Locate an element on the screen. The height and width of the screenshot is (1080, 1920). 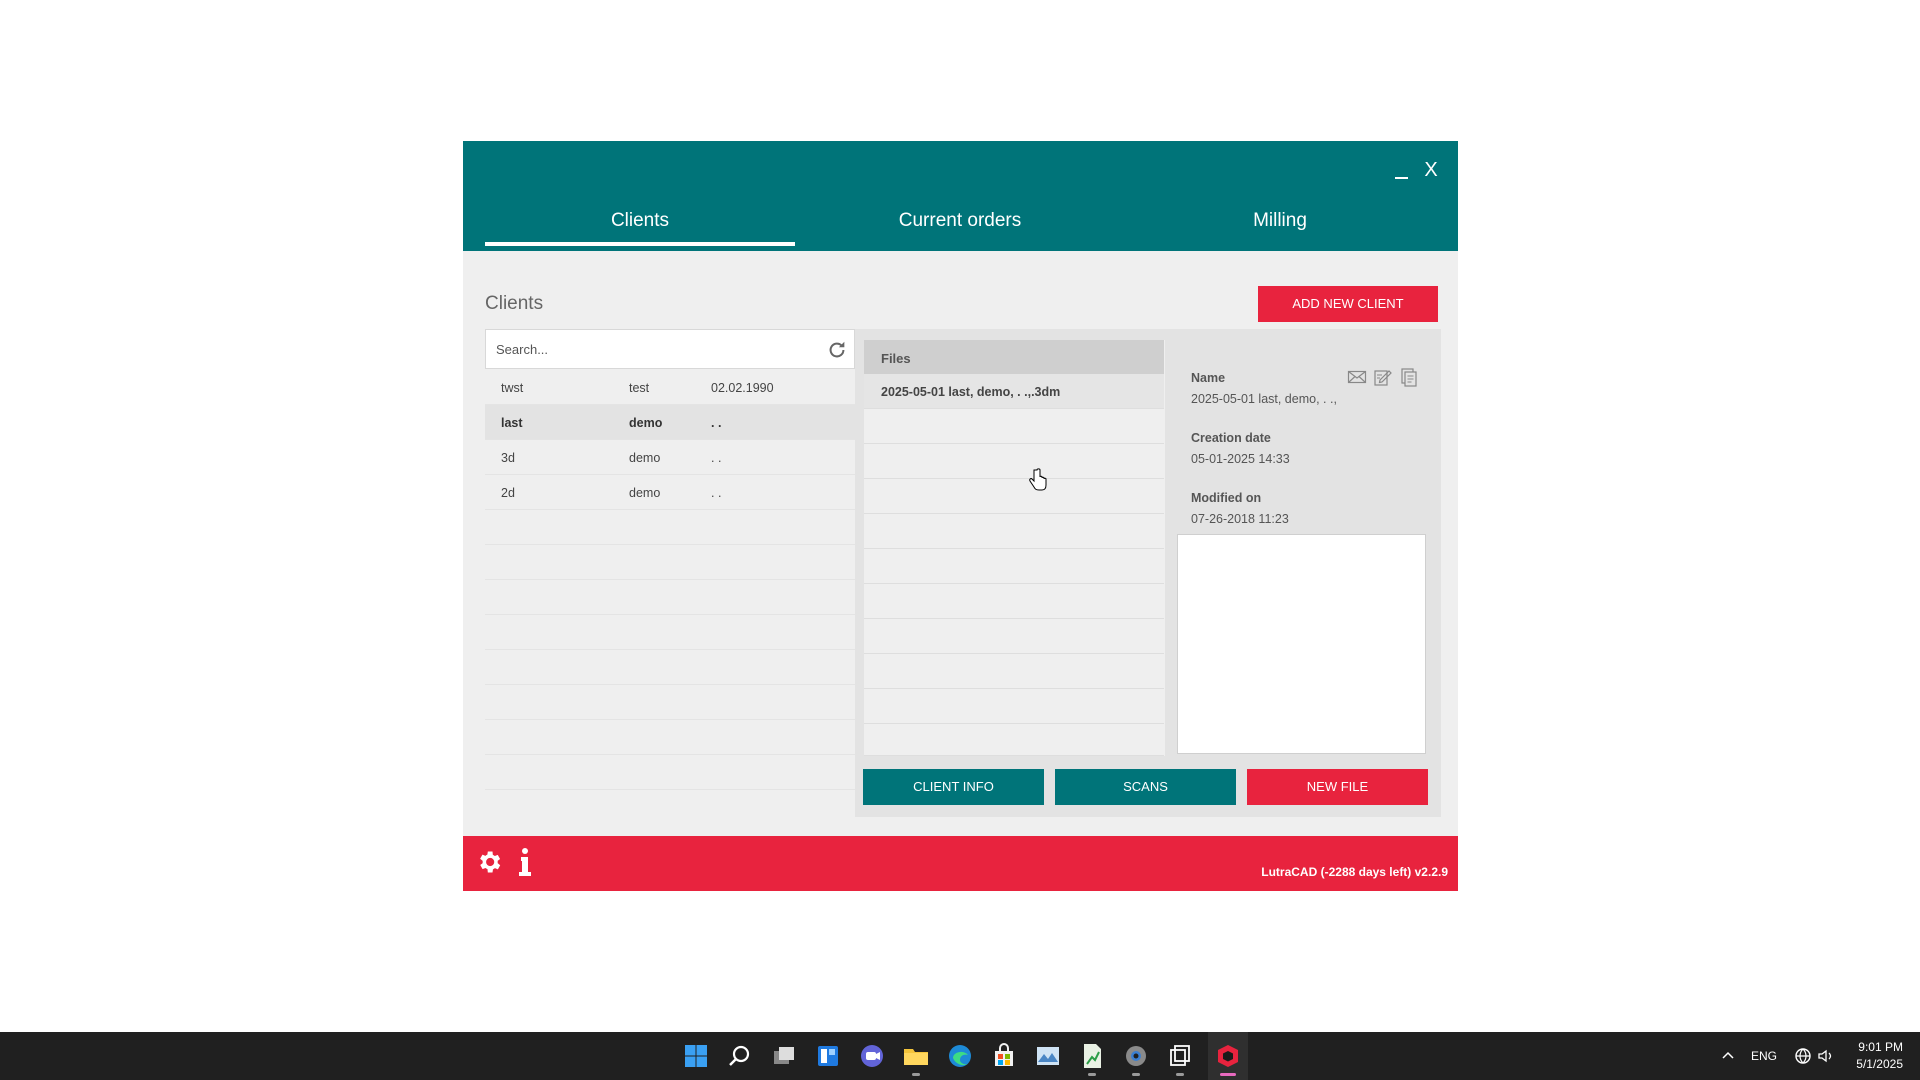
app-header: X Clients Current orders Milling is located at coordinates (960, 196).